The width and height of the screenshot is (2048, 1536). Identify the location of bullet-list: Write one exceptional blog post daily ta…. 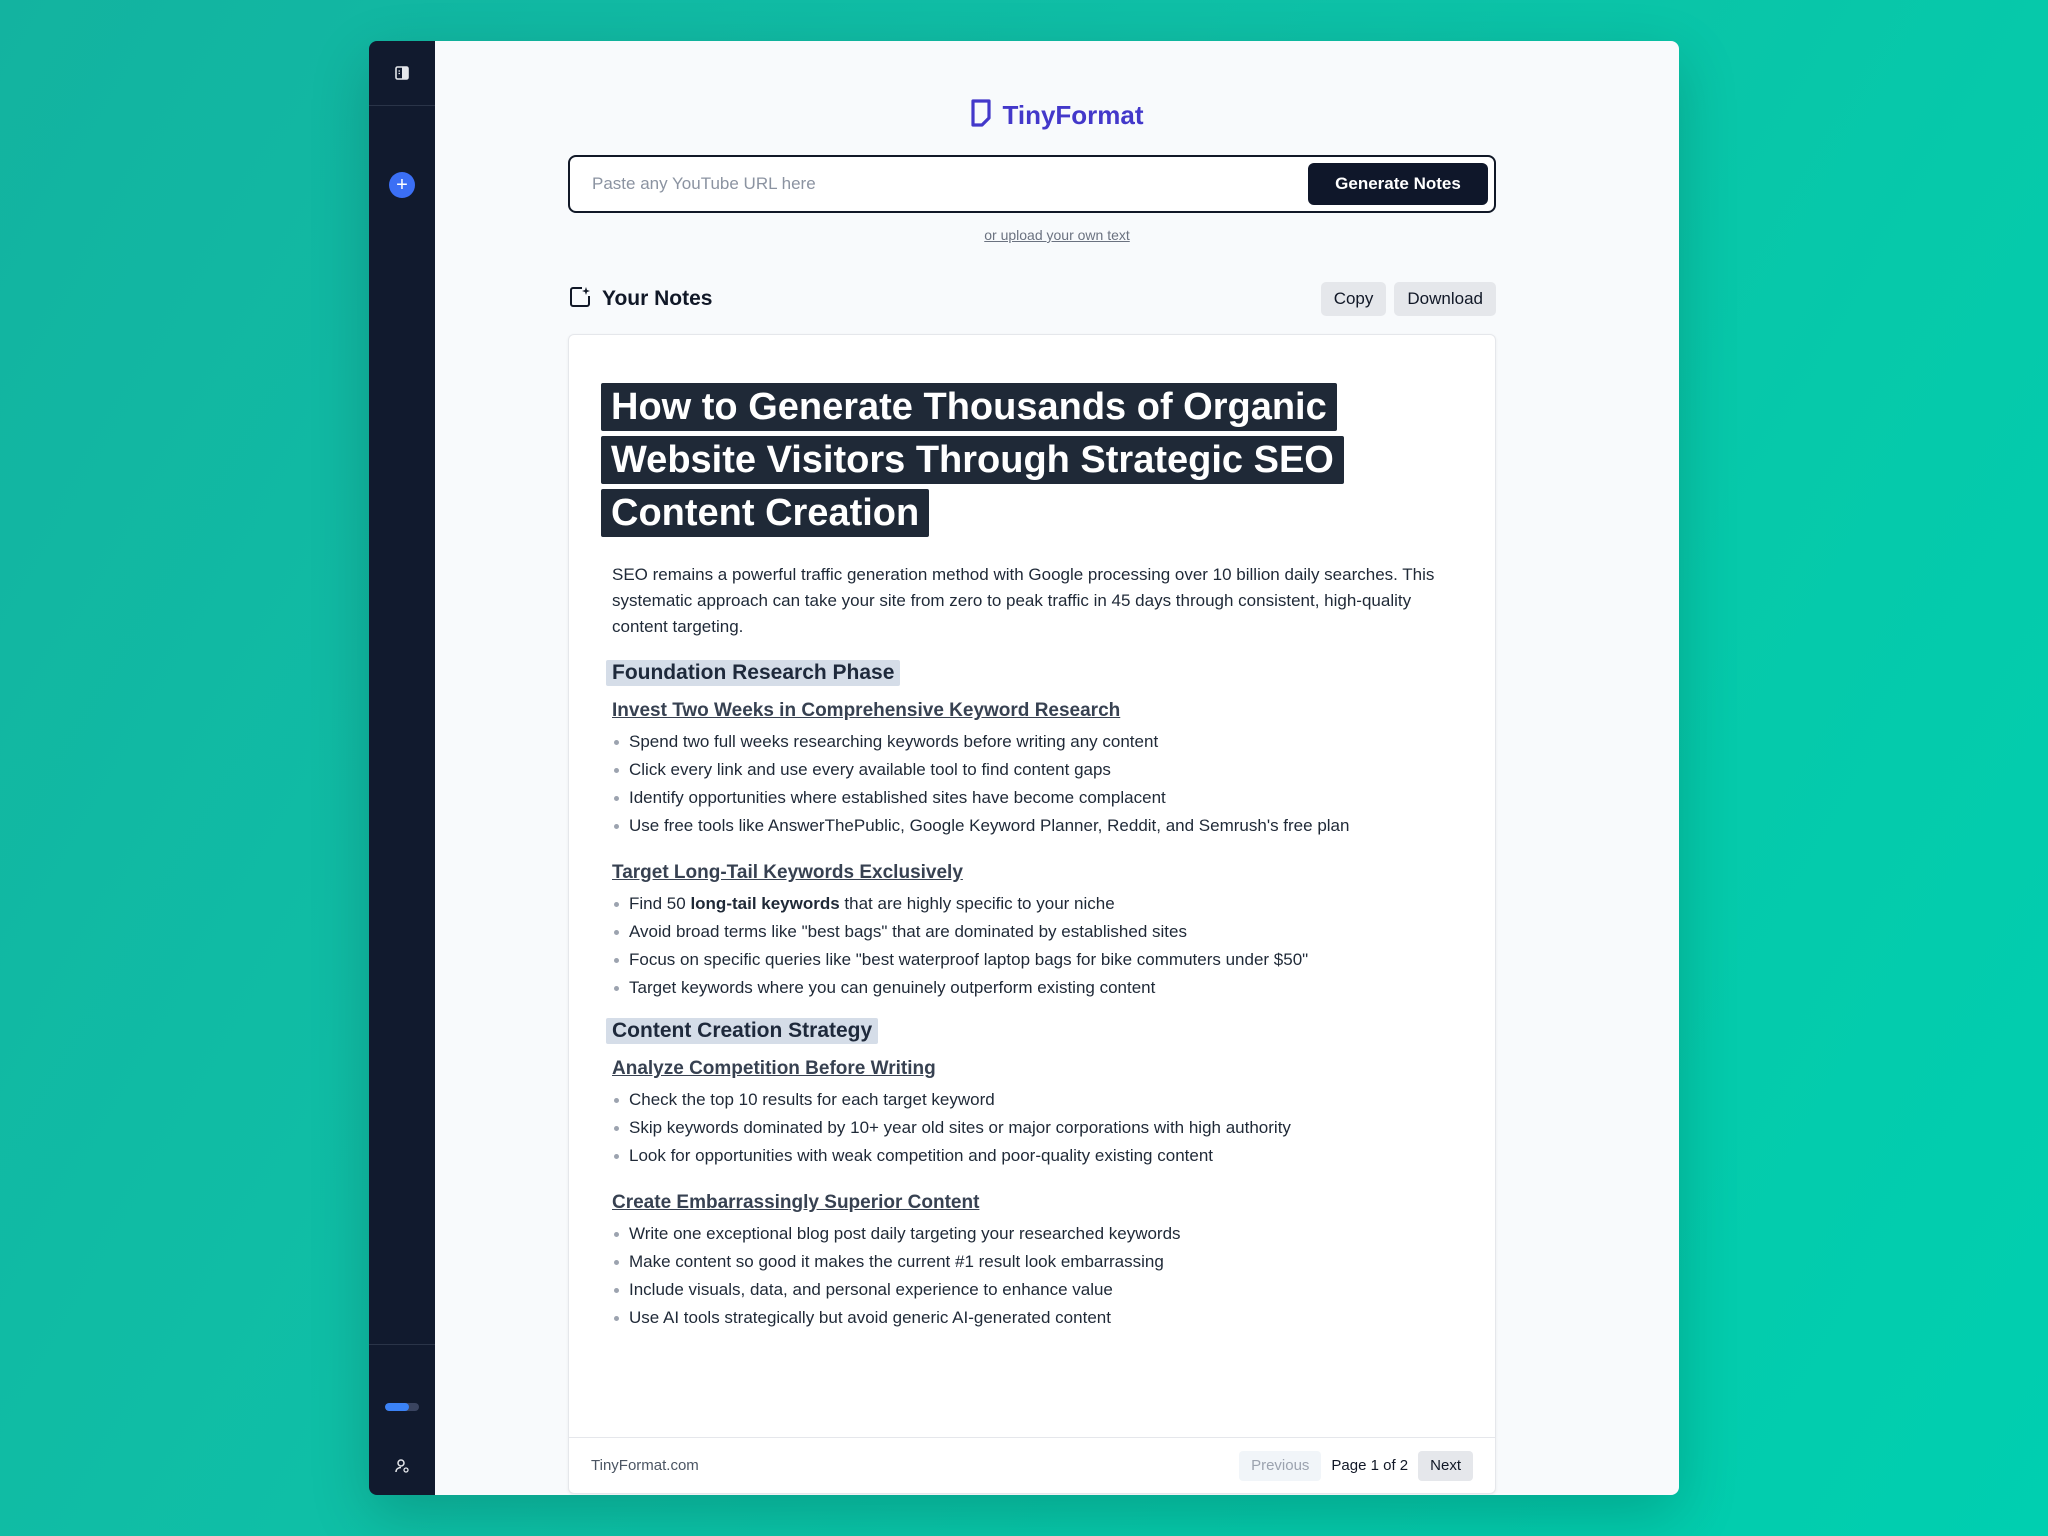
(1053, 1276).